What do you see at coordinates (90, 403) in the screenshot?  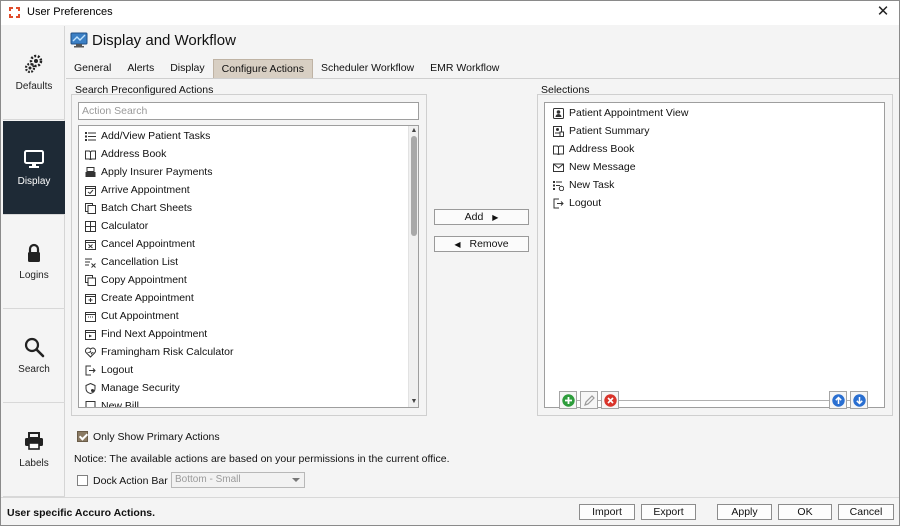 I see `bill-icon` at bounding box center [90, 403].